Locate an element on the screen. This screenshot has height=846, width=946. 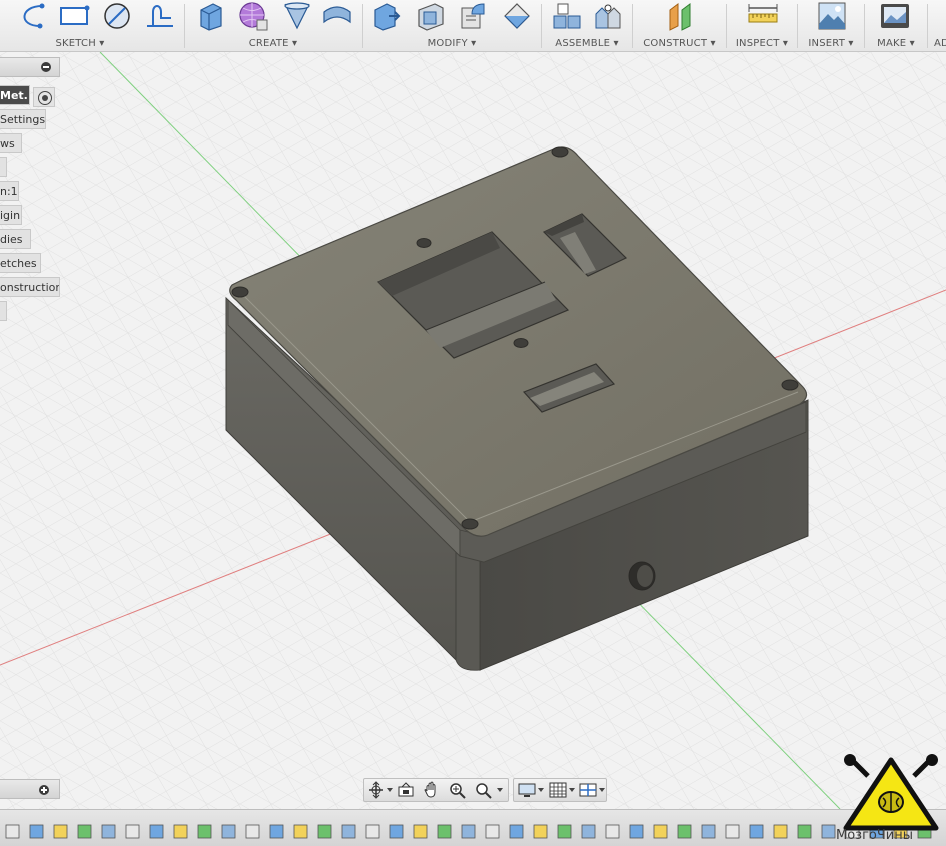
revolve-icon is located at coordinates (297, 16).